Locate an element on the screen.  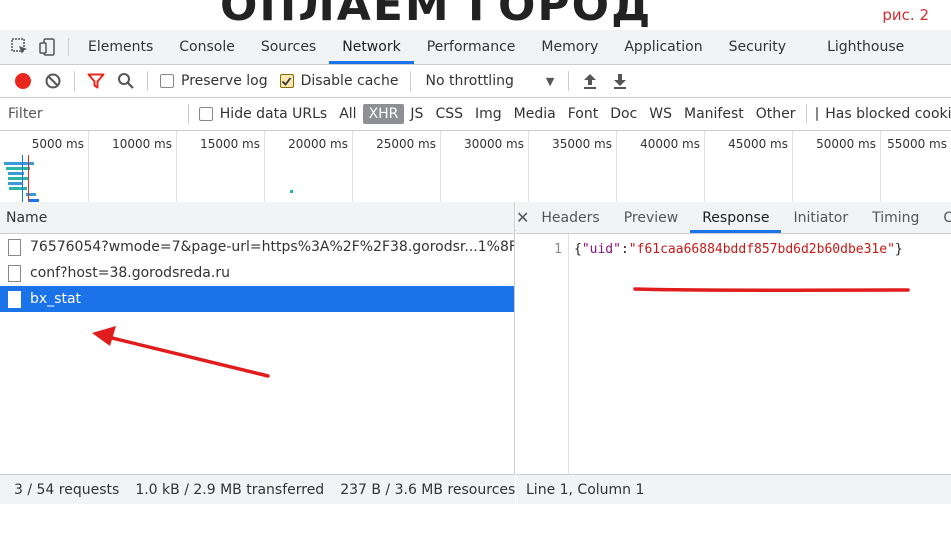
json-value-uid: "f61caa66884bddf857bd6d2b60dbe31e" is located at coordinates (761, 249).